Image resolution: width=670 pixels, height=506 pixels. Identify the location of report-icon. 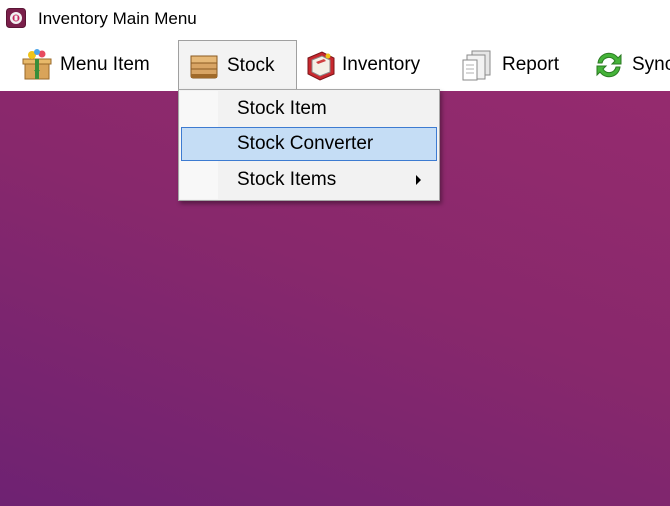
(476, 65).